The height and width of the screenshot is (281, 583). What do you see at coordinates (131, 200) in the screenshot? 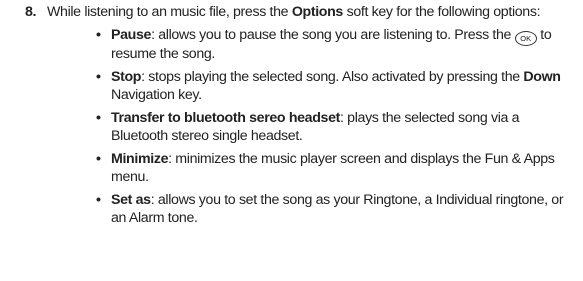
I see `option-term-set-as: Set as` at bounding box center [131, 200].